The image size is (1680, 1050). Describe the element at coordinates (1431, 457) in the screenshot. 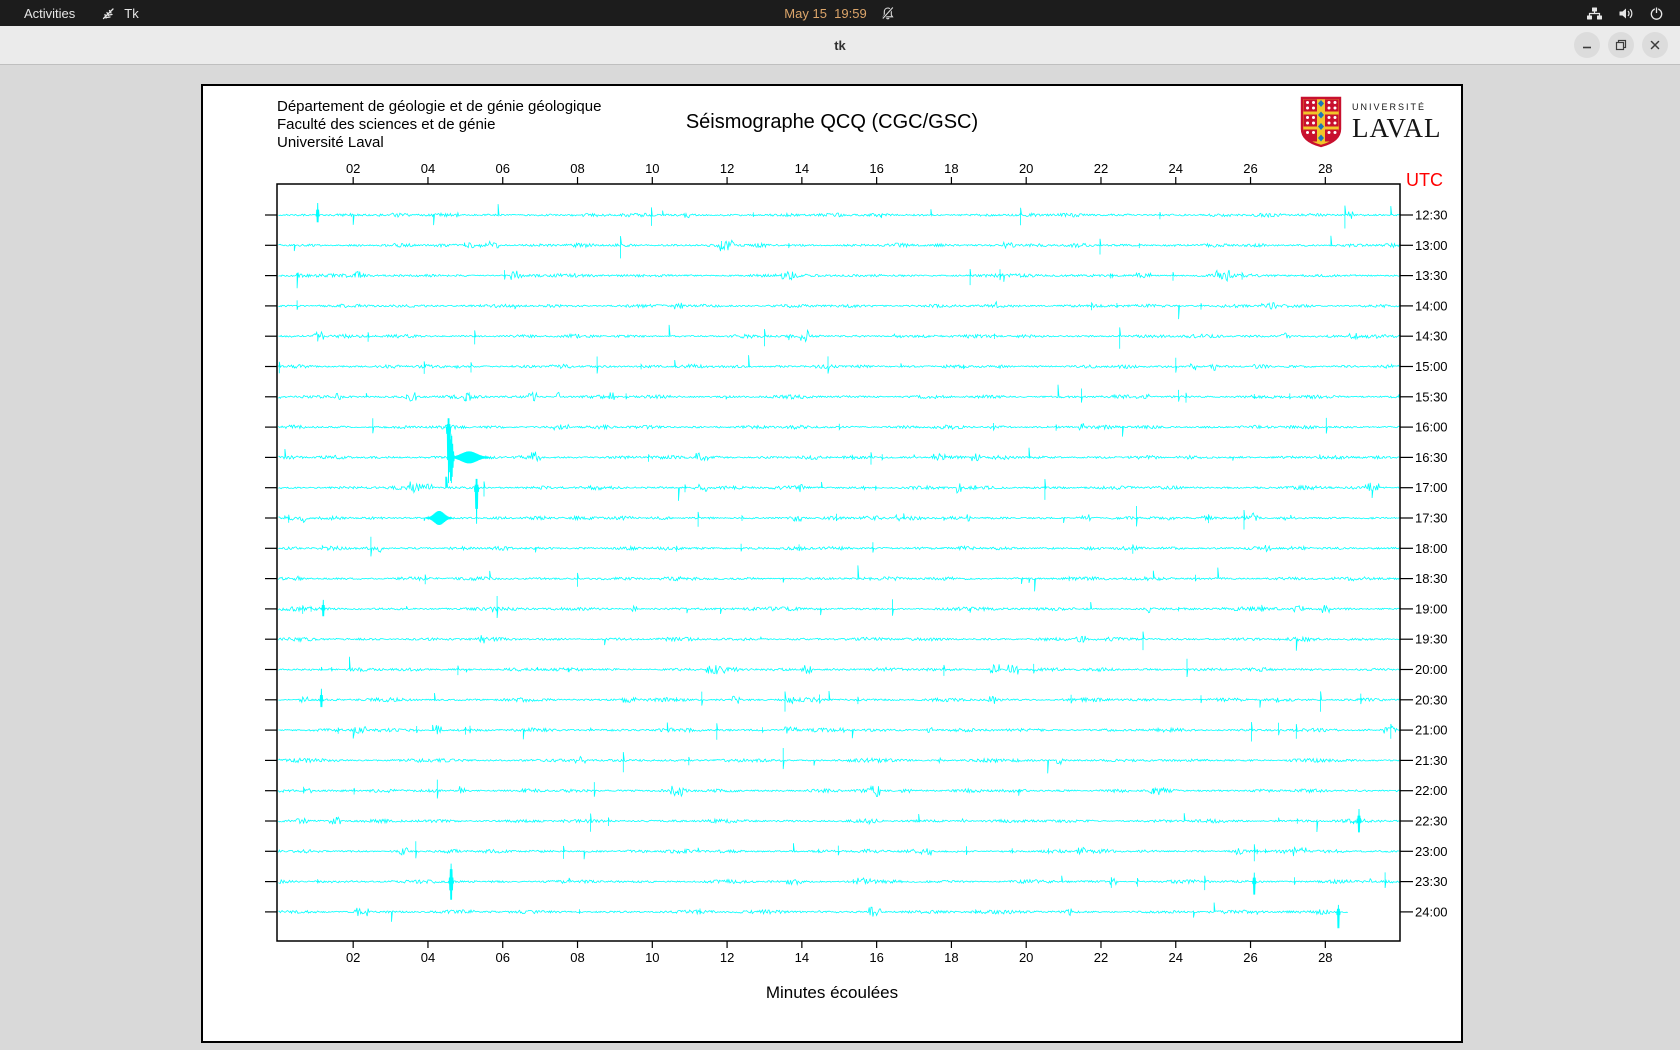

I see `row-time-label: 16:30` at that location.